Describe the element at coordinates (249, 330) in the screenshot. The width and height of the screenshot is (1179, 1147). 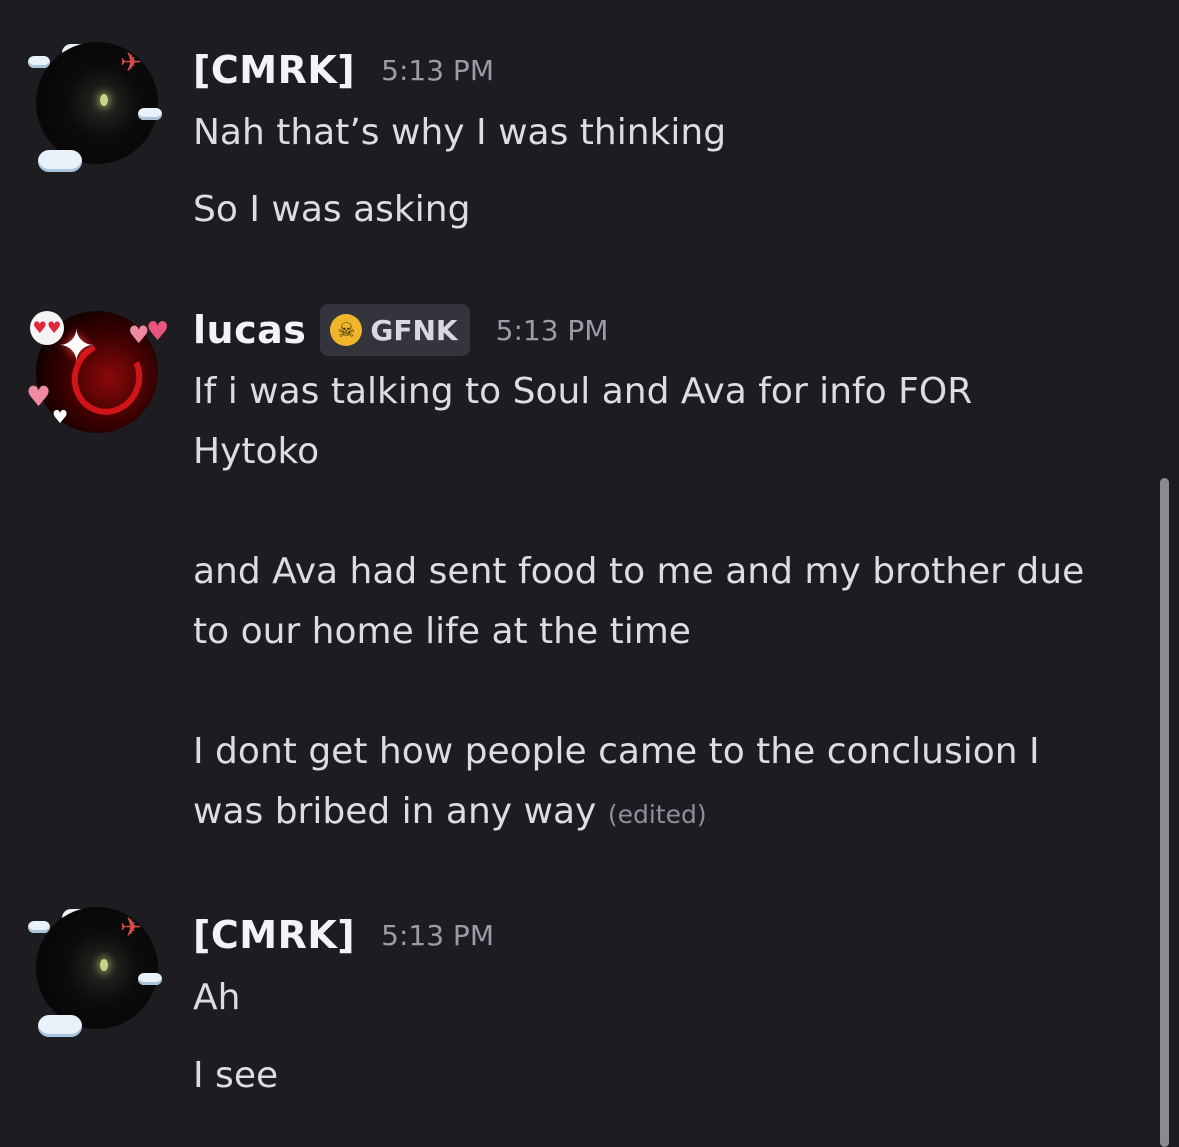
I see `username: lucas` at that location.